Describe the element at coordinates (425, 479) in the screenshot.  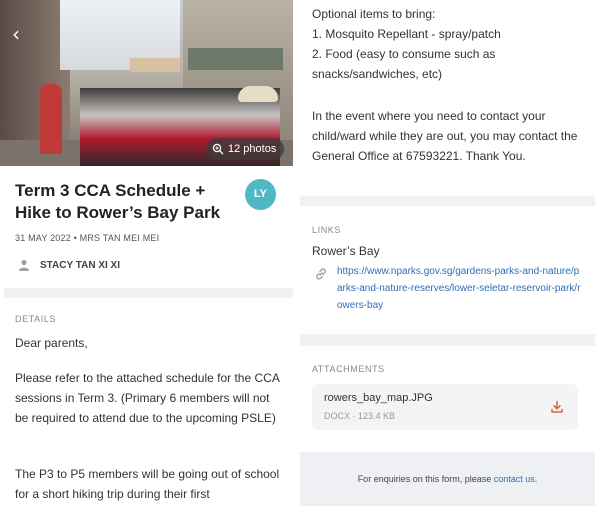
I see `footer-text-prefix: For enquiries on this form, please` at that location.